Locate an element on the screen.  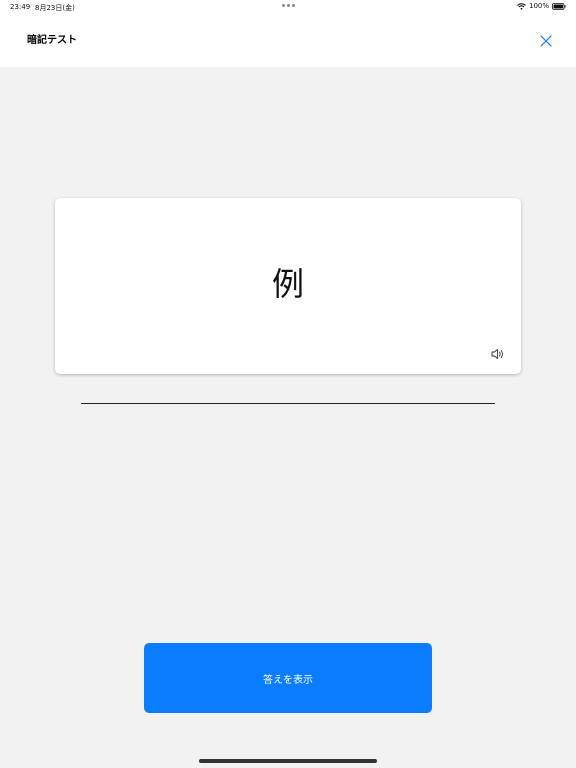
speaker-icon is located at coordinates (497, 354).